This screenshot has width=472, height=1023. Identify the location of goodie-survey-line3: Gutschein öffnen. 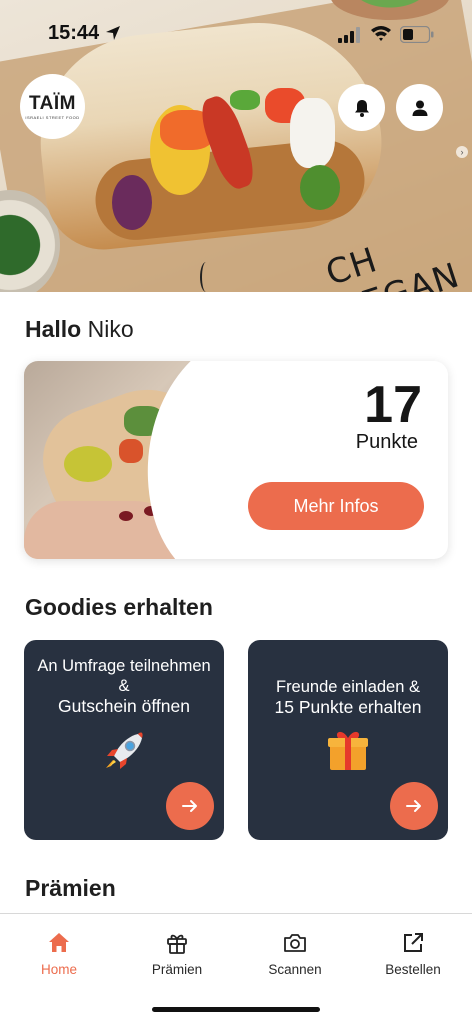
(124, 706).